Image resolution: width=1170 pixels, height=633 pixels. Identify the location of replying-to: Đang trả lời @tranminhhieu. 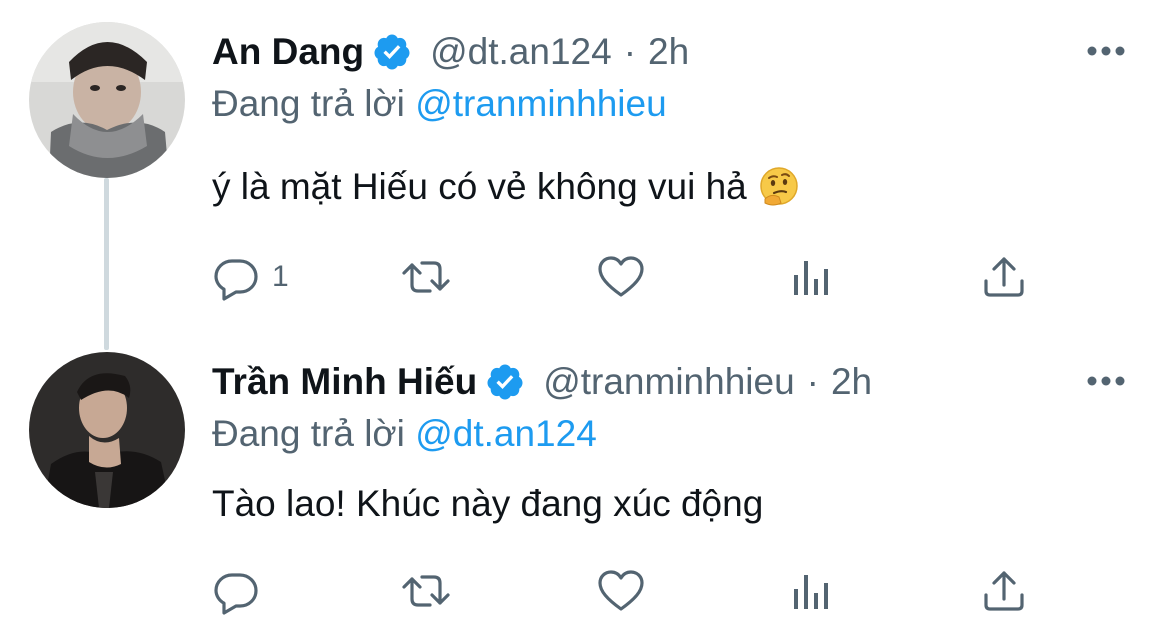
(439, 104).